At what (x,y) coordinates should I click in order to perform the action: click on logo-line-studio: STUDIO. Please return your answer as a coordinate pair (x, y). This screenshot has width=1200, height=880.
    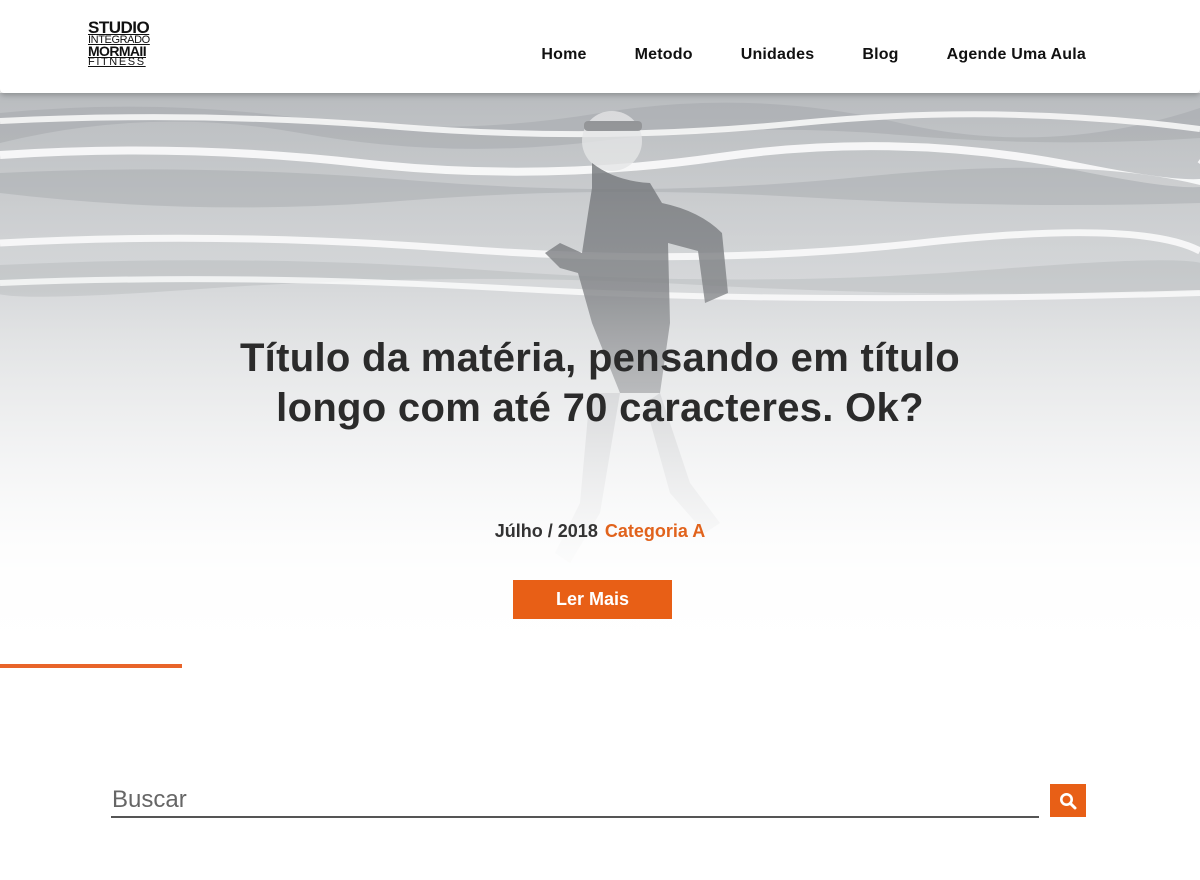
    Looking at the image, I should click on (119, 27).